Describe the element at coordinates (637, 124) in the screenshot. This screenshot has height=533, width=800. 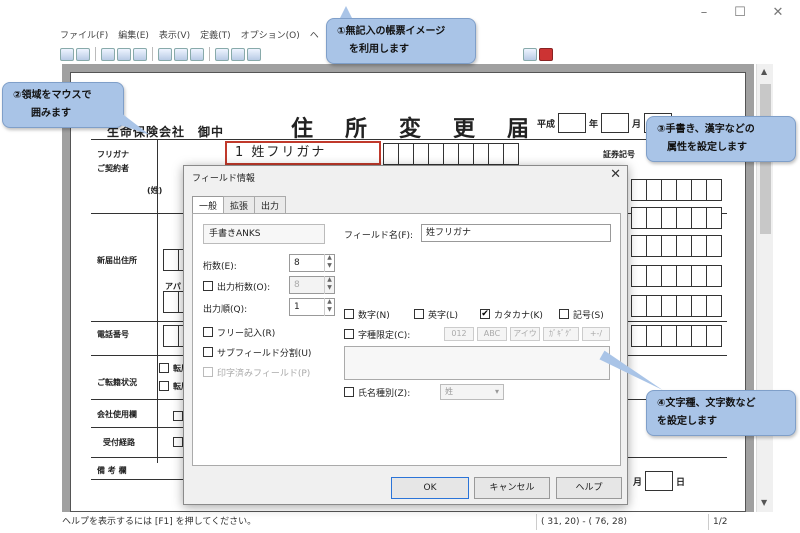
I see `month-label: 月` at that location.